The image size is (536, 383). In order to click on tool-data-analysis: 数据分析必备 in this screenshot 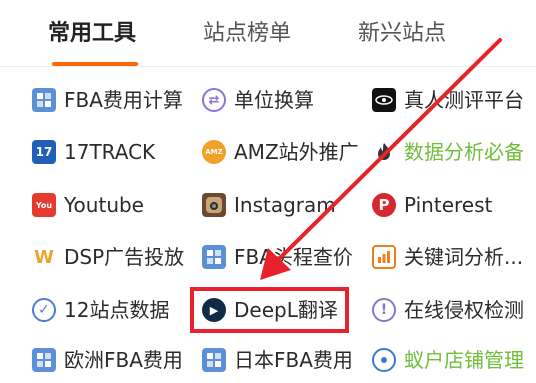, I will do `click(448, 152)`.